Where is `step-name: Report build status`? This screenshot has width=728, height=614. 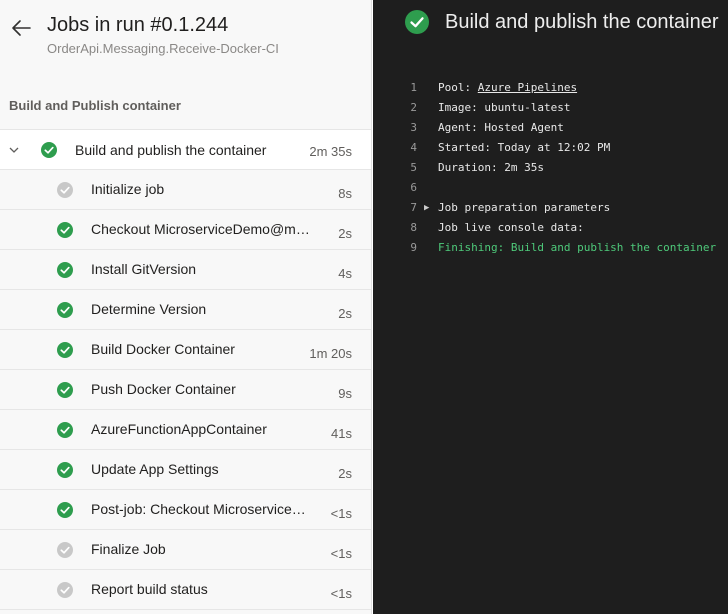 step-name: Report build status is located at coordinates (149, 589).